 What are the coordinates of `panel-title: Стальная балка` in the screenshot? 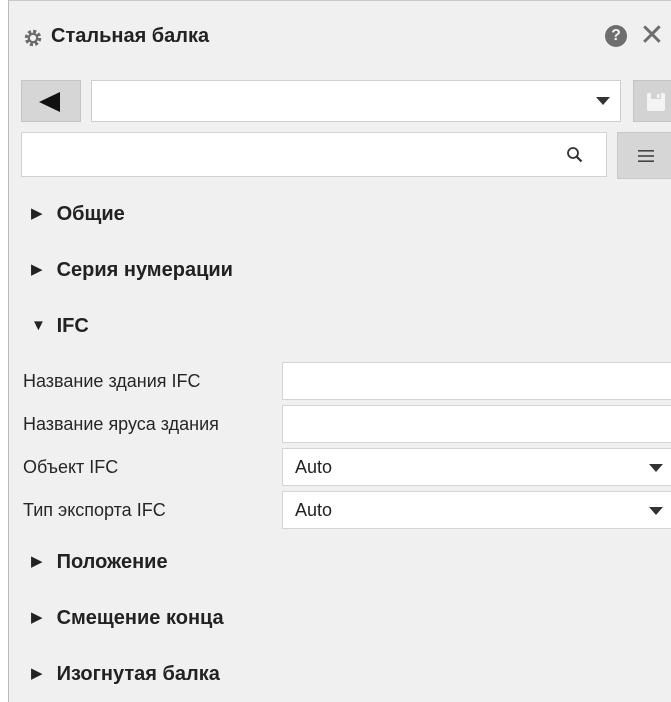 It's located at (130, 36).